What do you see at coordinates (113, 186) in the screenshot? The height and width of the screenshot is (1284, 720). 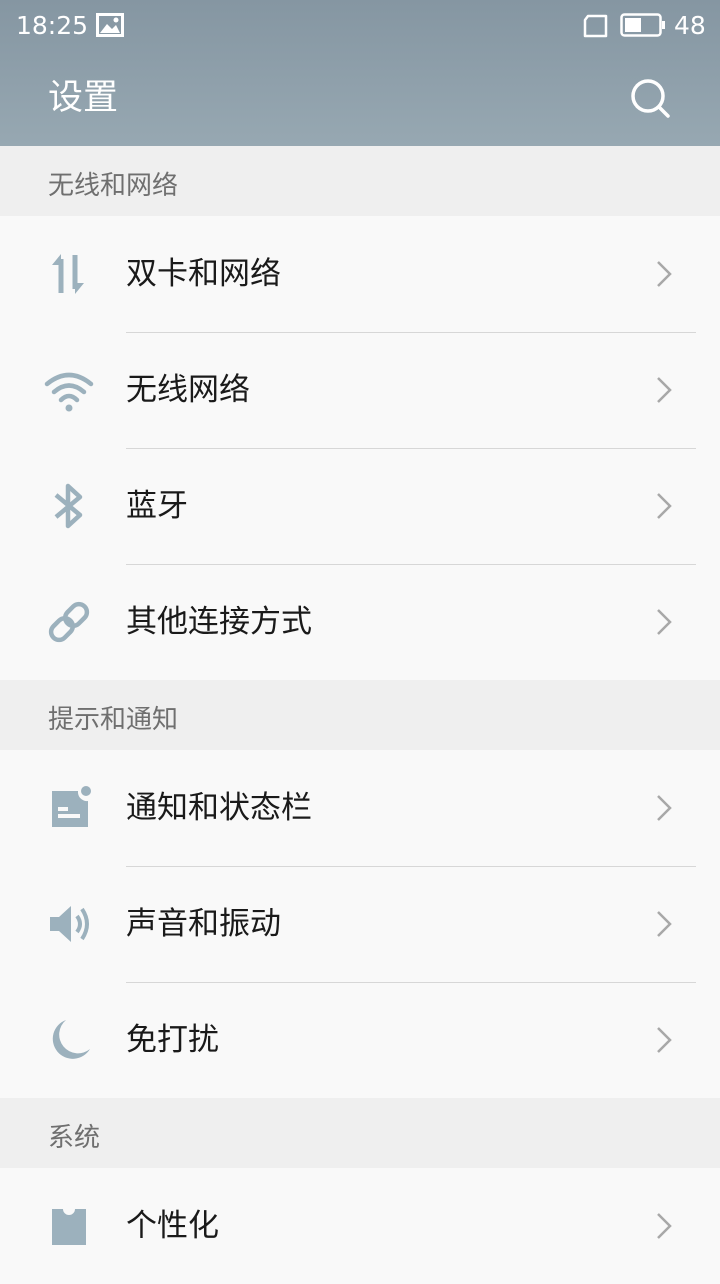 I see `section-title: 无线和网络` at bounding box center [113, 186].